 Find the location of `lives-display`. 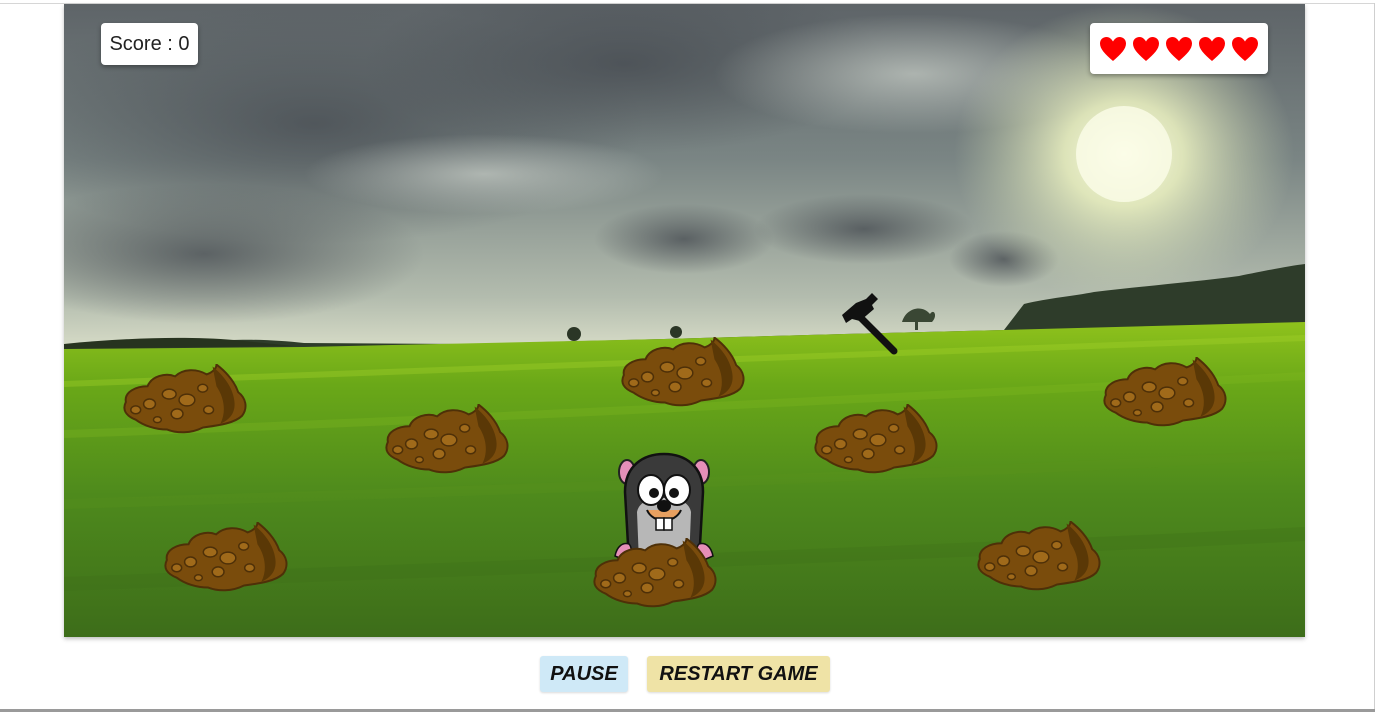

lives-display is located at coordinates (1179, 48).